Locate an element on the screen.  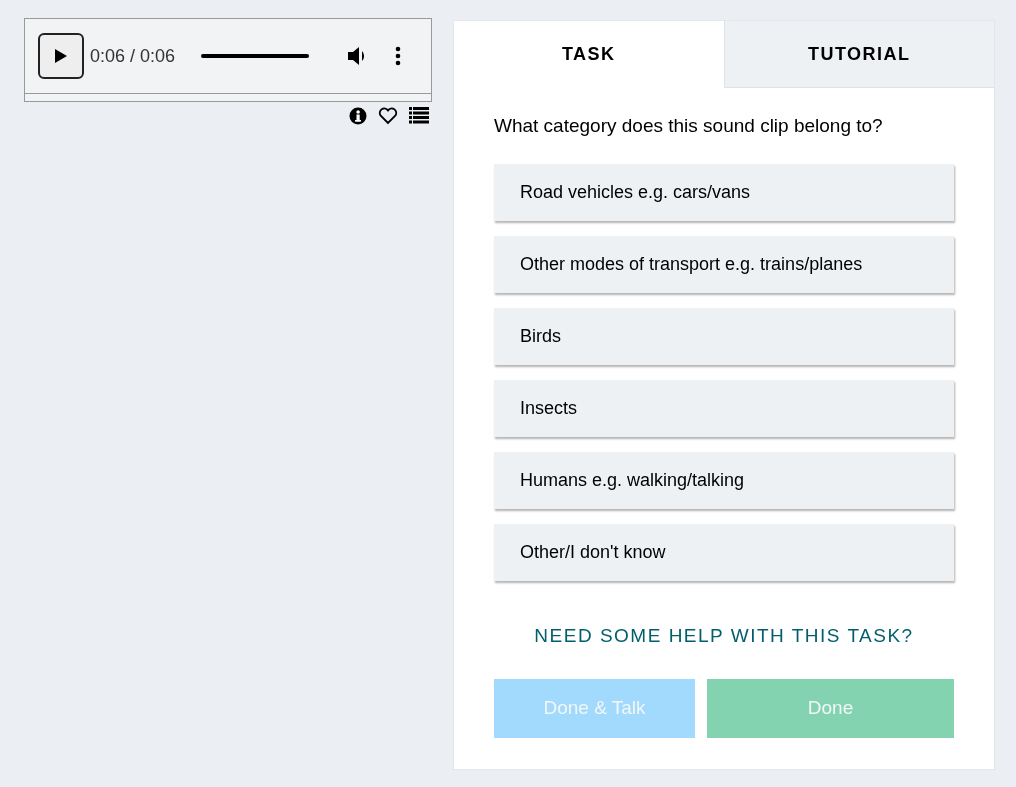
progress-track is located at coordinates (255, 56).